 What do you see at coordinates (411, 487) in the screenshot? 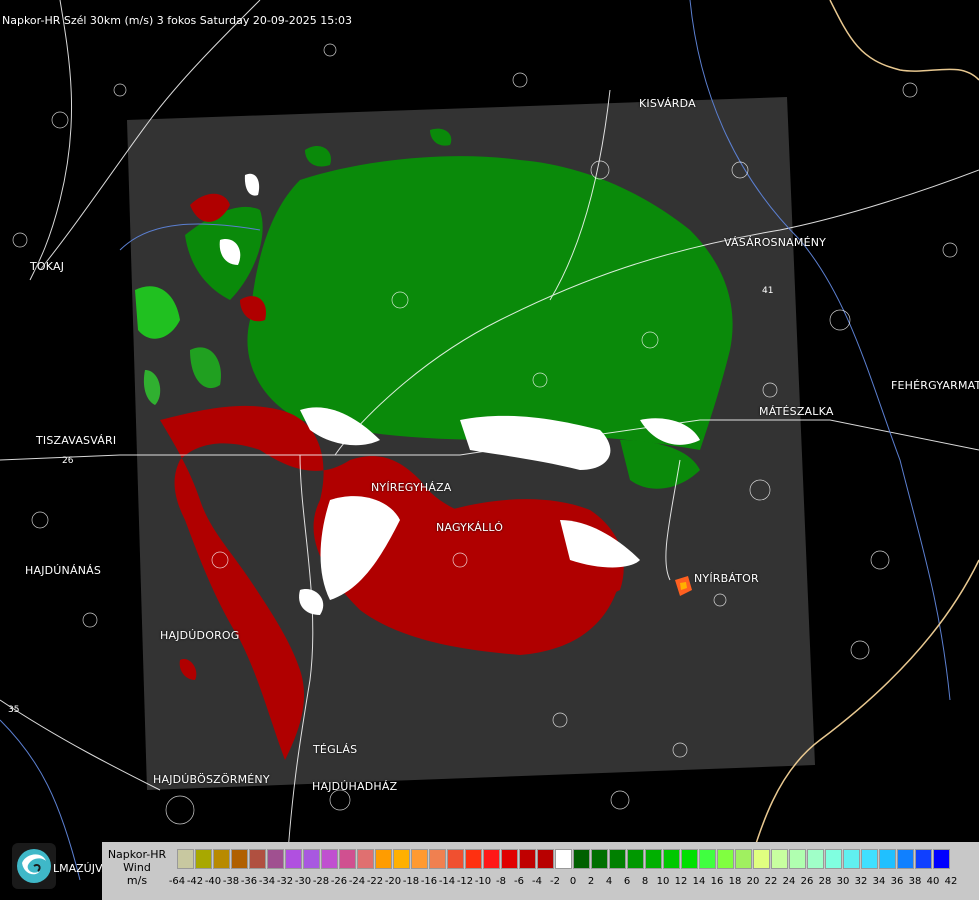
I see `city-label-nyiregyhaza: NYÍREGYHÁZA` at bounding box center [411, 487].